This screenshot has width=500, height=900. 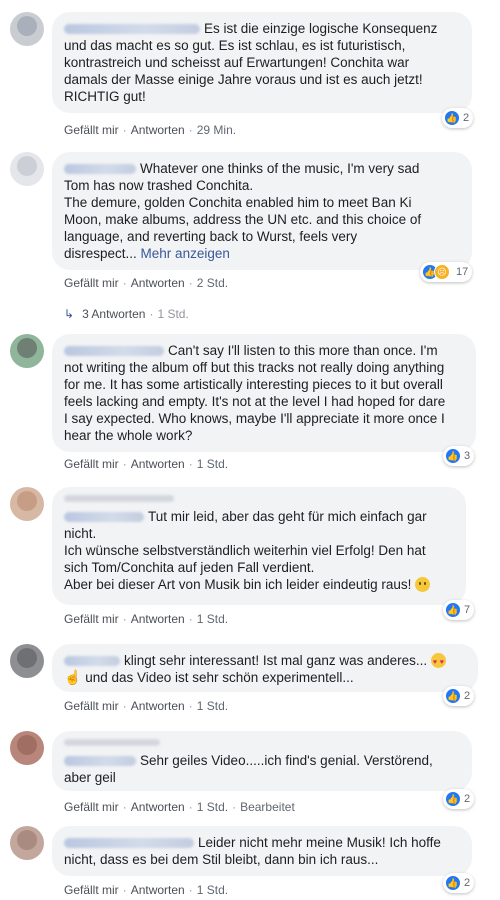 What do you see at coordinates (423, 584) in the screenshot?
I see `sad-face-emoji-icon` at bounding box center [423, 584].